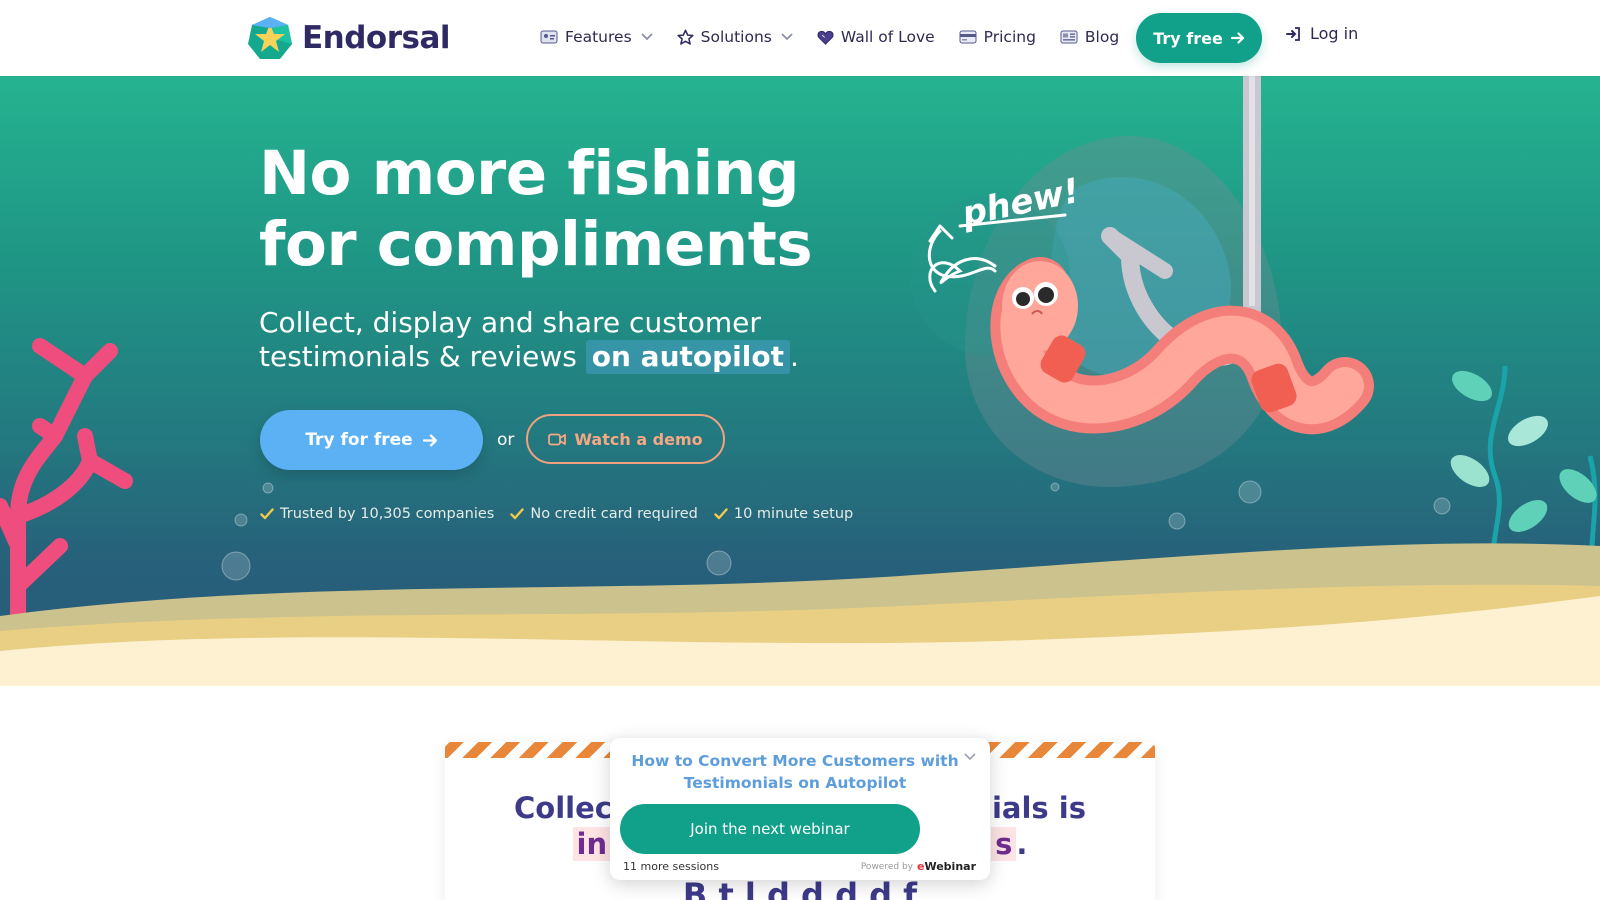 Image resolution: width=1600 pixels, height=900 pixels. Describe the element at coordinates (1004, 844) in the screenshot. I see `card-heading-line2-right: s` at that location.